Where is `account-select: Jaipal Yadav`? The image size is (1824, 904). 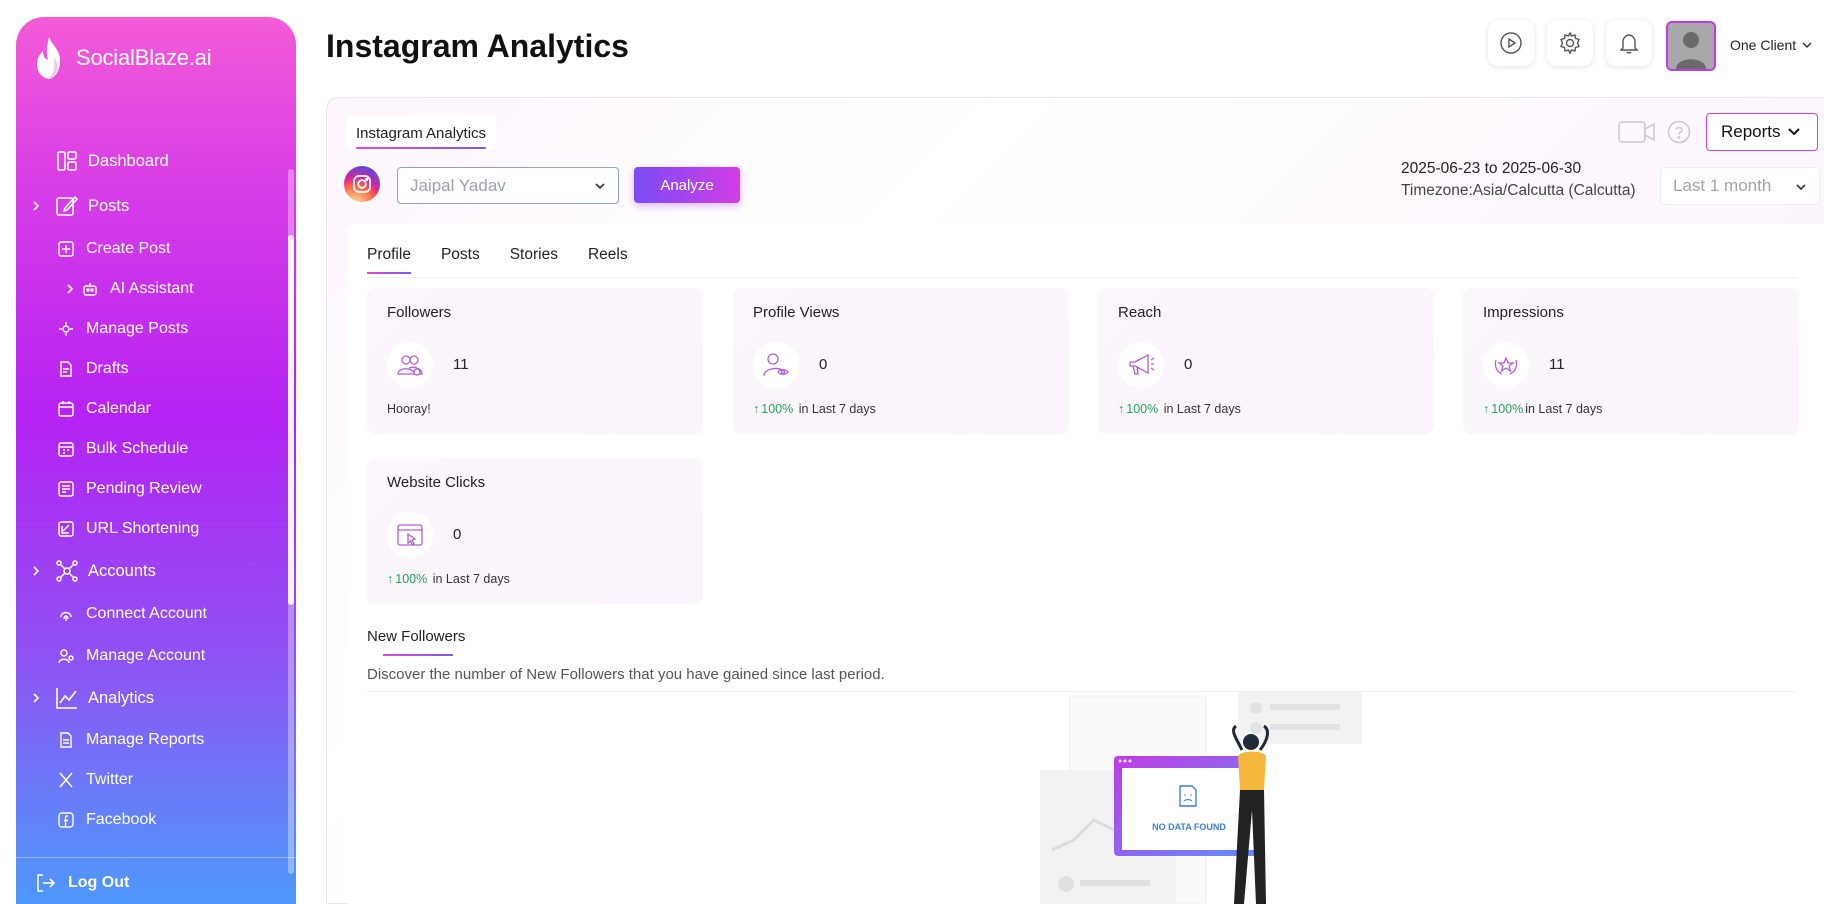 account-select: Jaipal Yadav is located at coordinates (508, 185).